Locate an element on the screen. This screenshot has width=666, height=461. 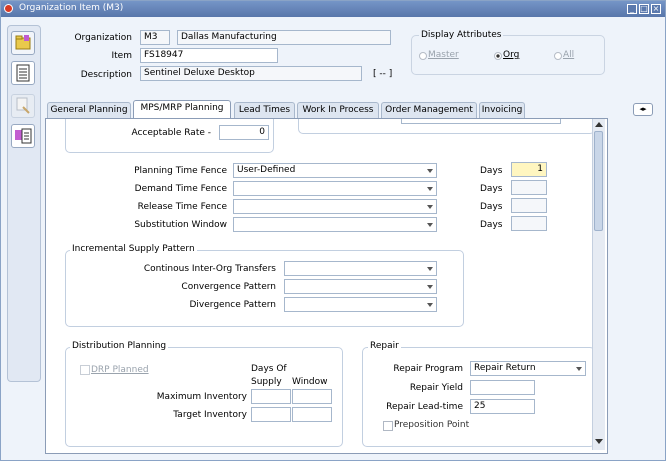
preposition-point-label: Preposition Point is located at coordinates (432, 425).